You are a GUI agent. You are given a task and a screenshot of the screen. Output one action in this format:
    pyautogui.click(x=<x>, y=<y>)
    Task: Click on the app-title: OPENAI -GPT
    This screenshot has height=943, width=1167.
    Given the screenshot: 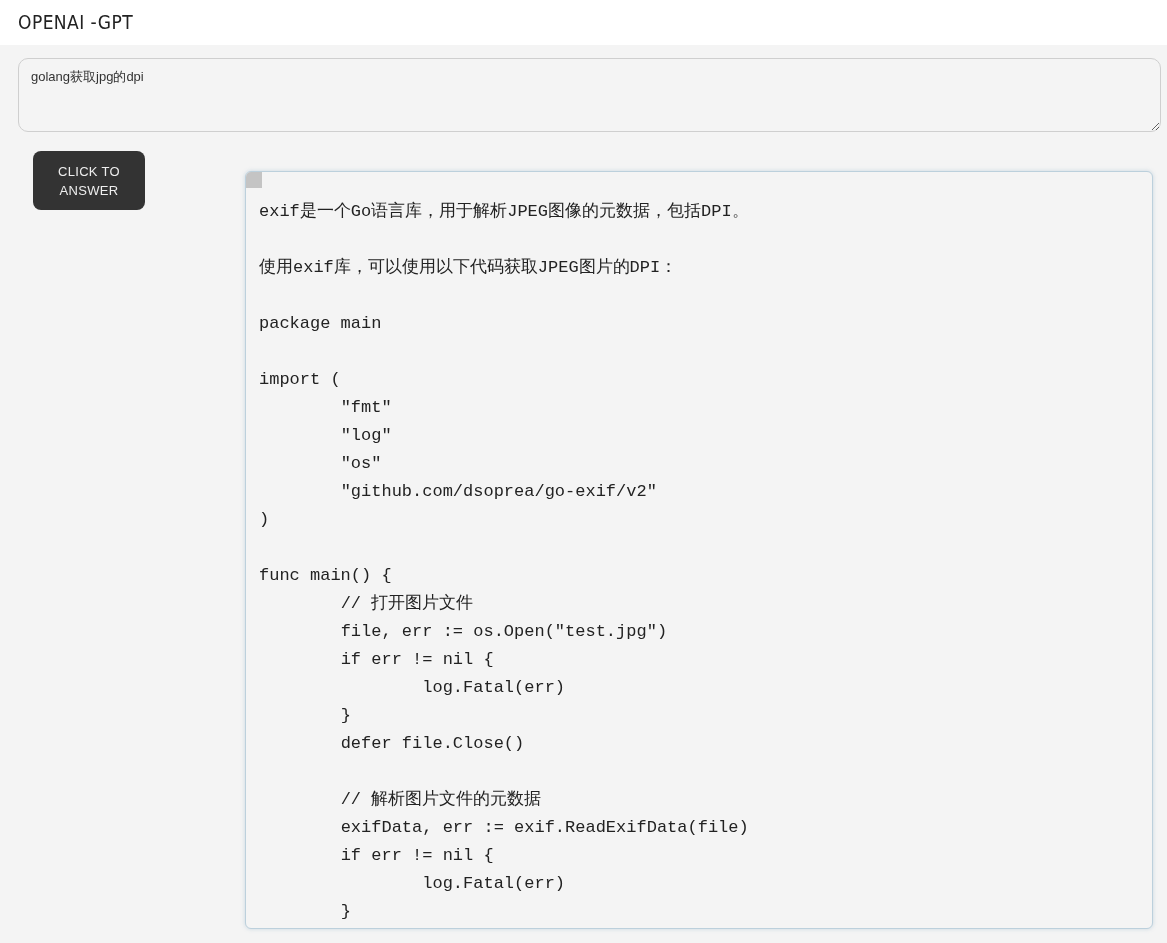 What is the action you would take?
    pyautogui.click(x=76, y=23)
    